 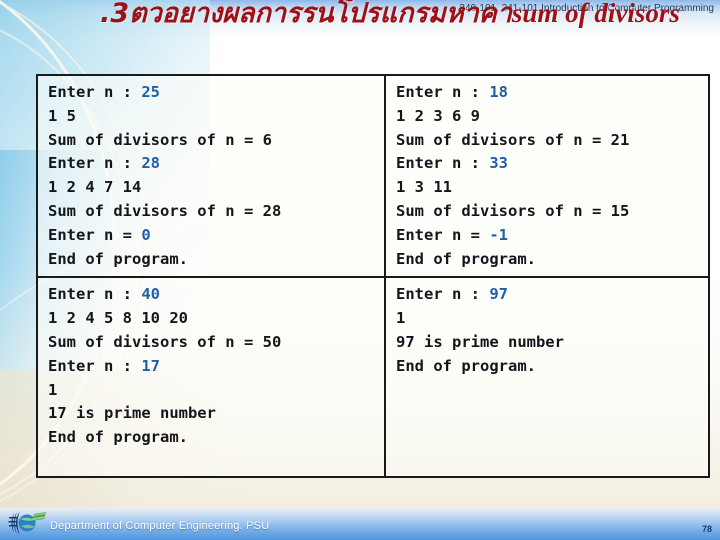 I want to click on console-input-value: 28, so click(x=150, y=163).